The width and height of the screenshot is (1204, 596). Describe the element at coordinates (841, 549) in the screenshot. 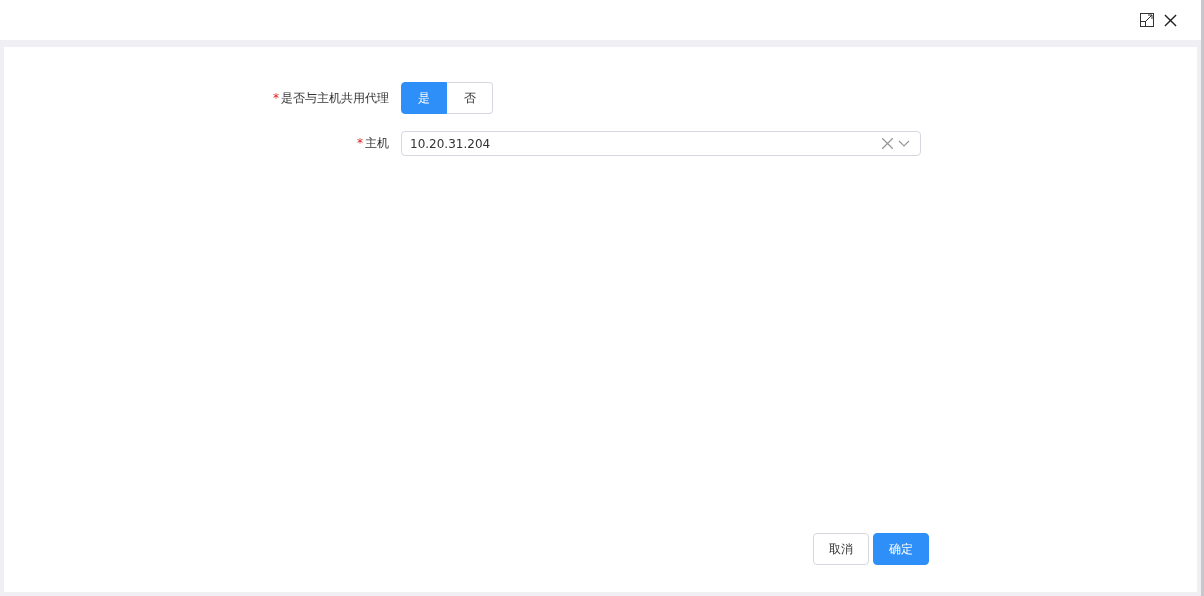

I see `cancel-button: 取消` at that location.